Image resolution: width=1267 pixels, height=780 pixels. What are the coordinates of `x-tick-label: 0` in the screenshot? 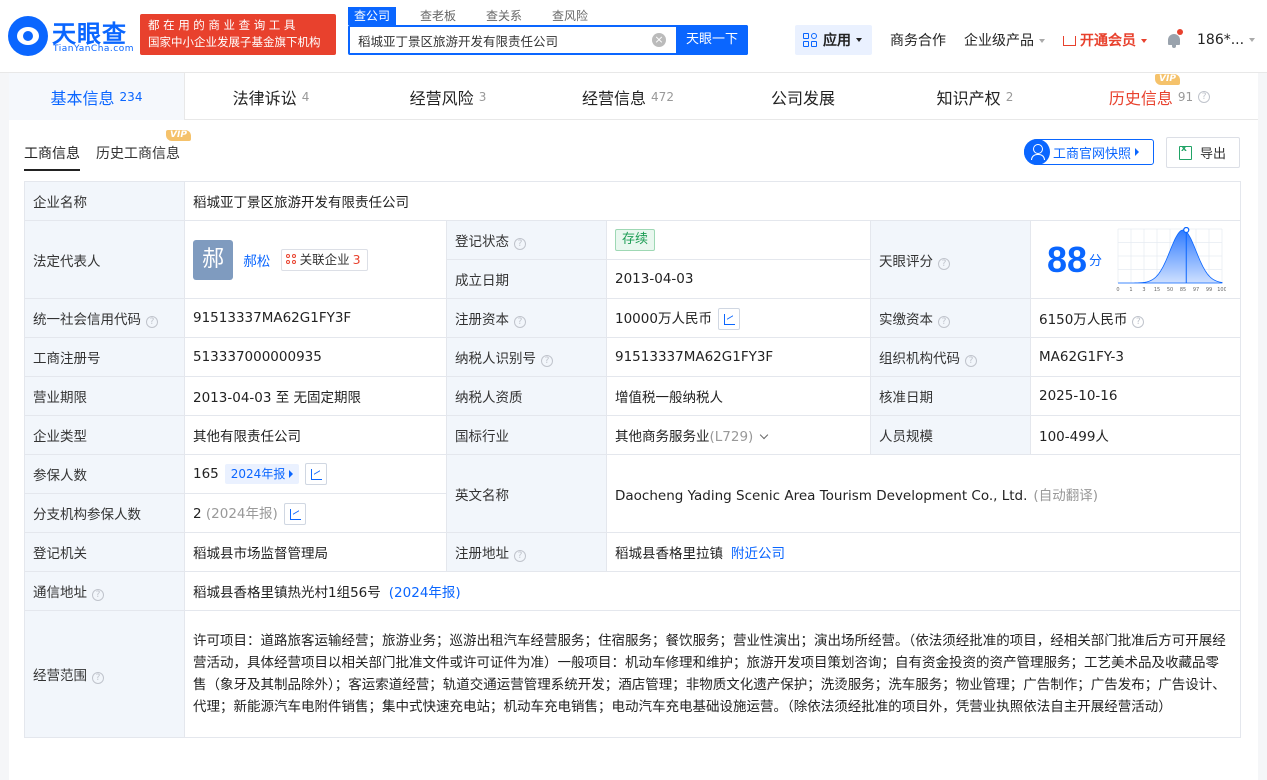 It's located at (1117, 290).